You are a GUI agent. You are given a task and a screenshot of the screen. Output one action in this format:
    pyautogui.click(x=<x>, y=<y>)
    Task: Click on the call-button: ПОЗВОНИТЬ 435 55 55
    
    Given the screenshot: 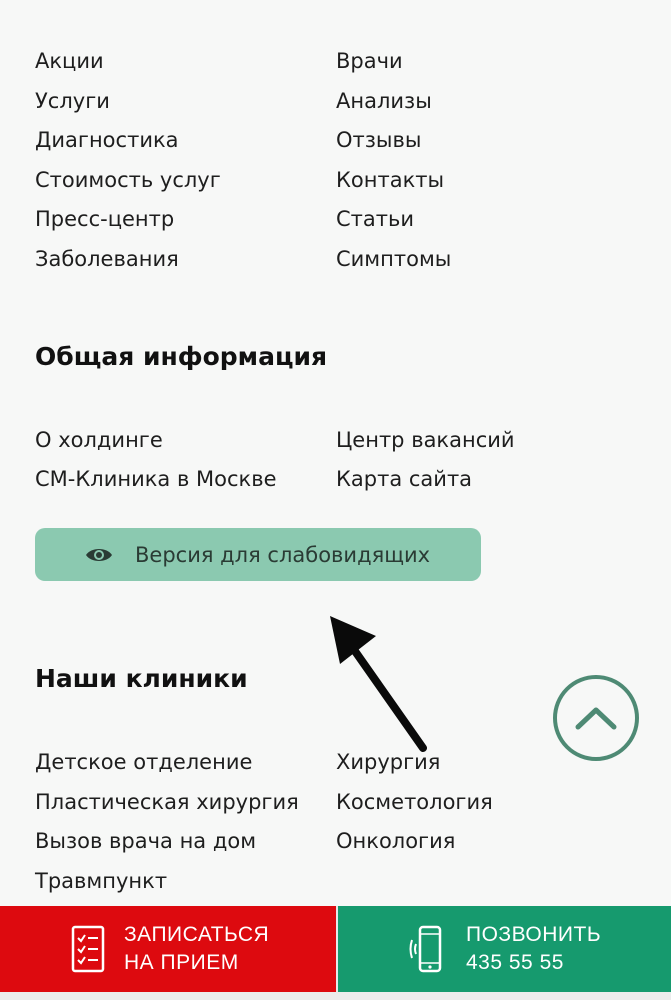 What is the action you would take?
    pyautogui.click(x=503, y=949)
    